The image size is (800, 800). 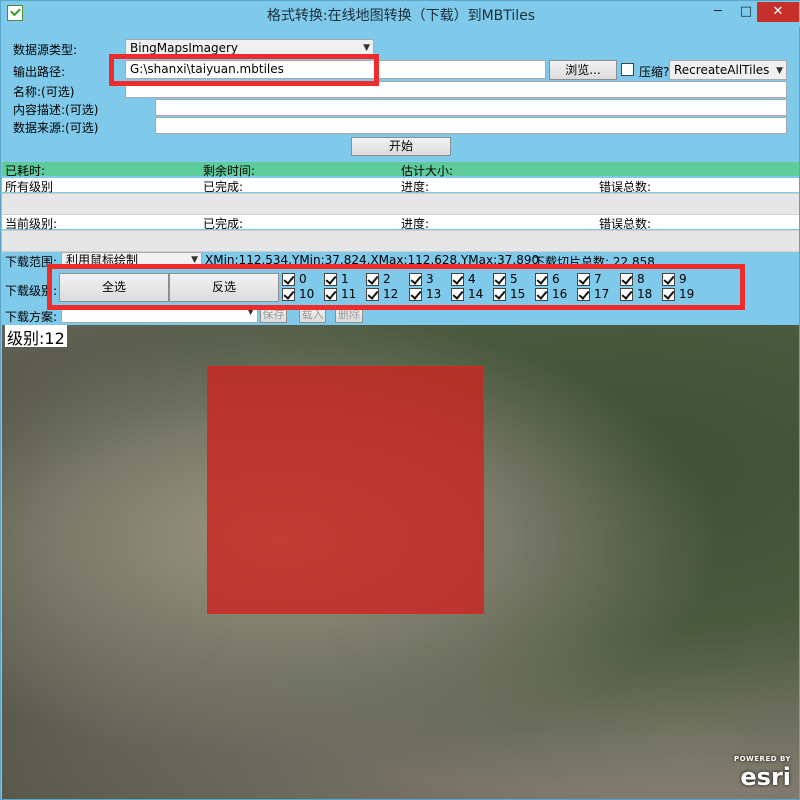 What do you see at coordinates (746, 12) in the screenshot?
I see `maximize-button: □` at bounding box center [746, 12].